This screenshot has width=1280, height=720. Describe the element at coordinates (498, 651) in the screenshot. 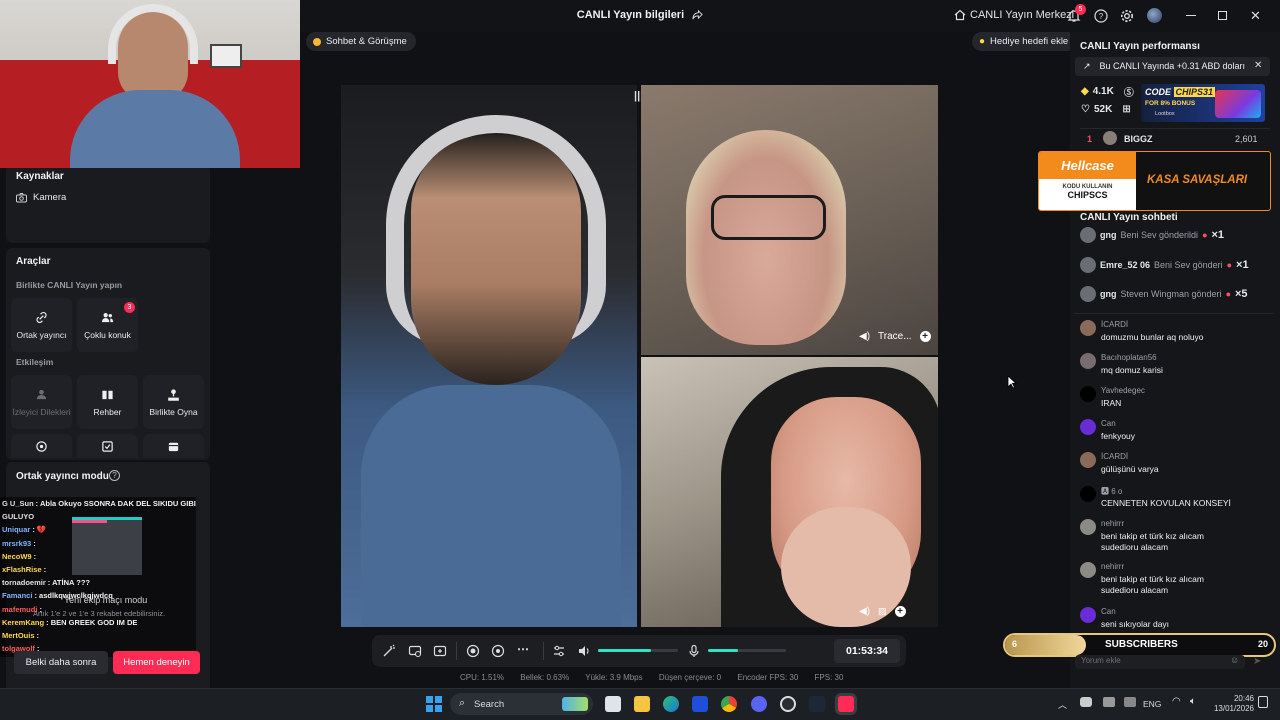

I see `camera-switch-icon` at that location.